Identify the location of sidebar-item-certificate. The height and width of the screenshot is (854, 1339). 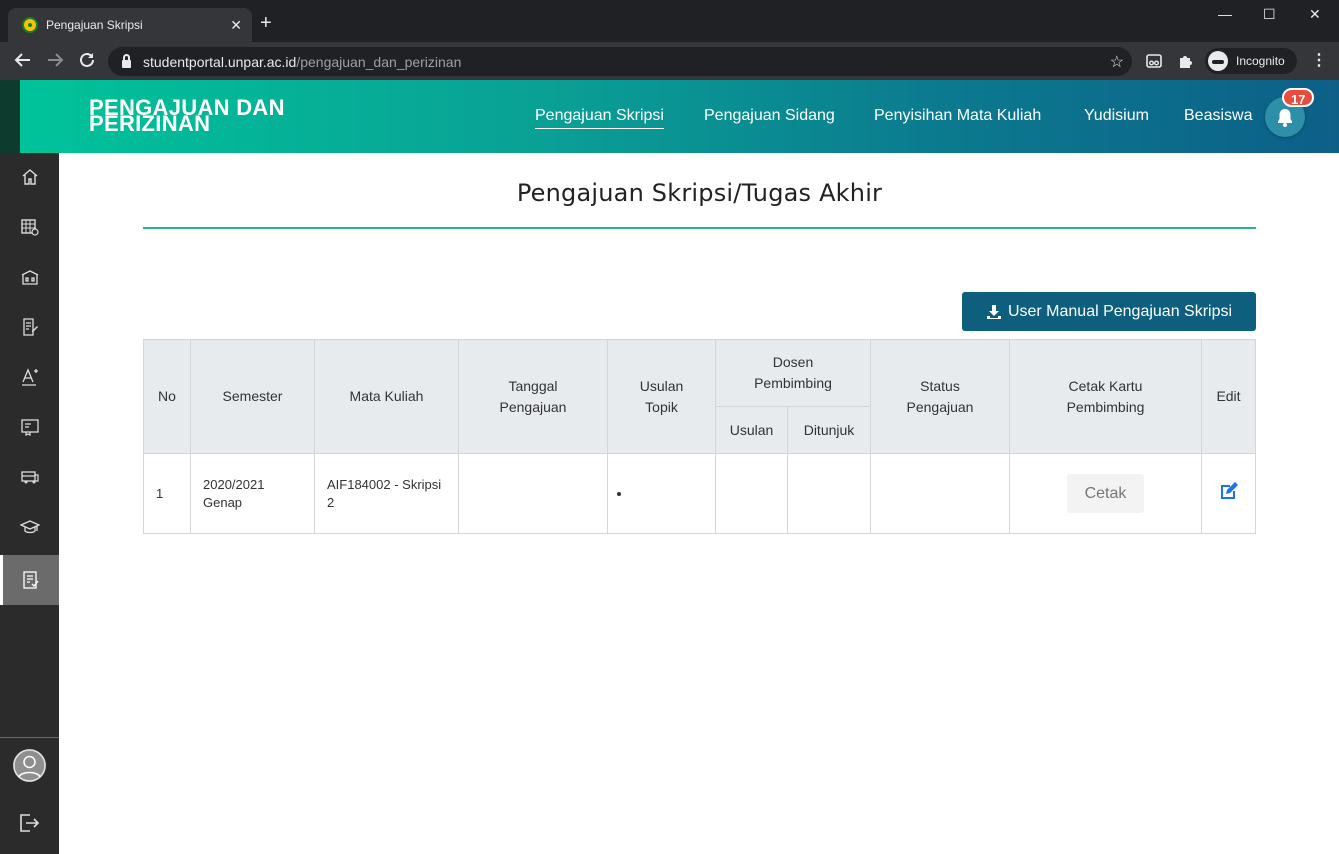
(29, 427).